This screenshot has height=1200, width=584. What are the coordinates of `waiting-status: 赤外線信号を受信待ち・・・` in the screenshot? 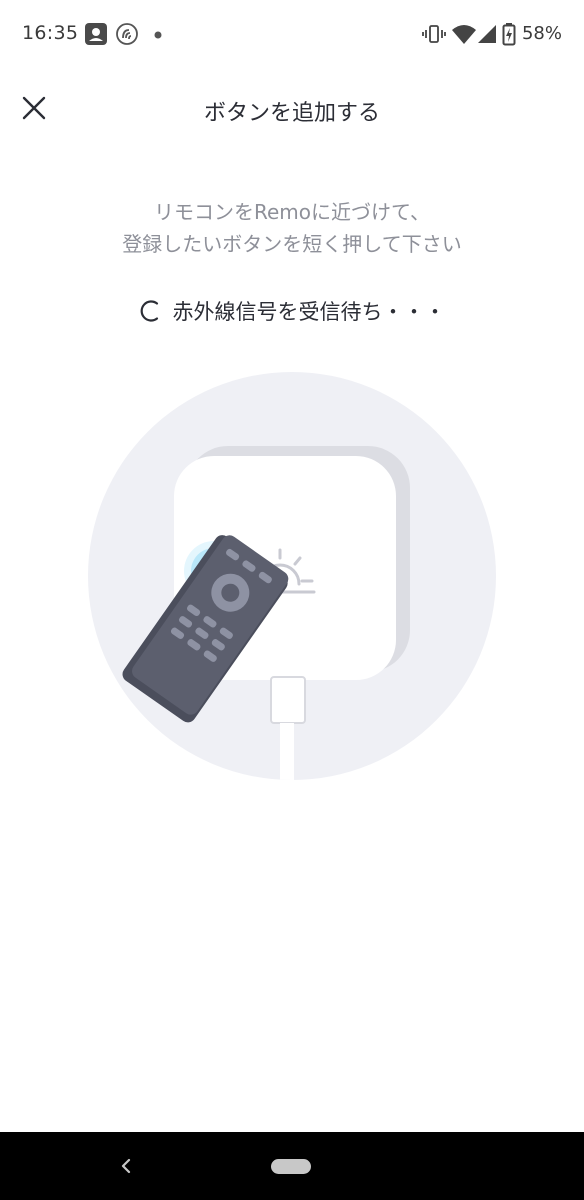 It's located at (292, 311).